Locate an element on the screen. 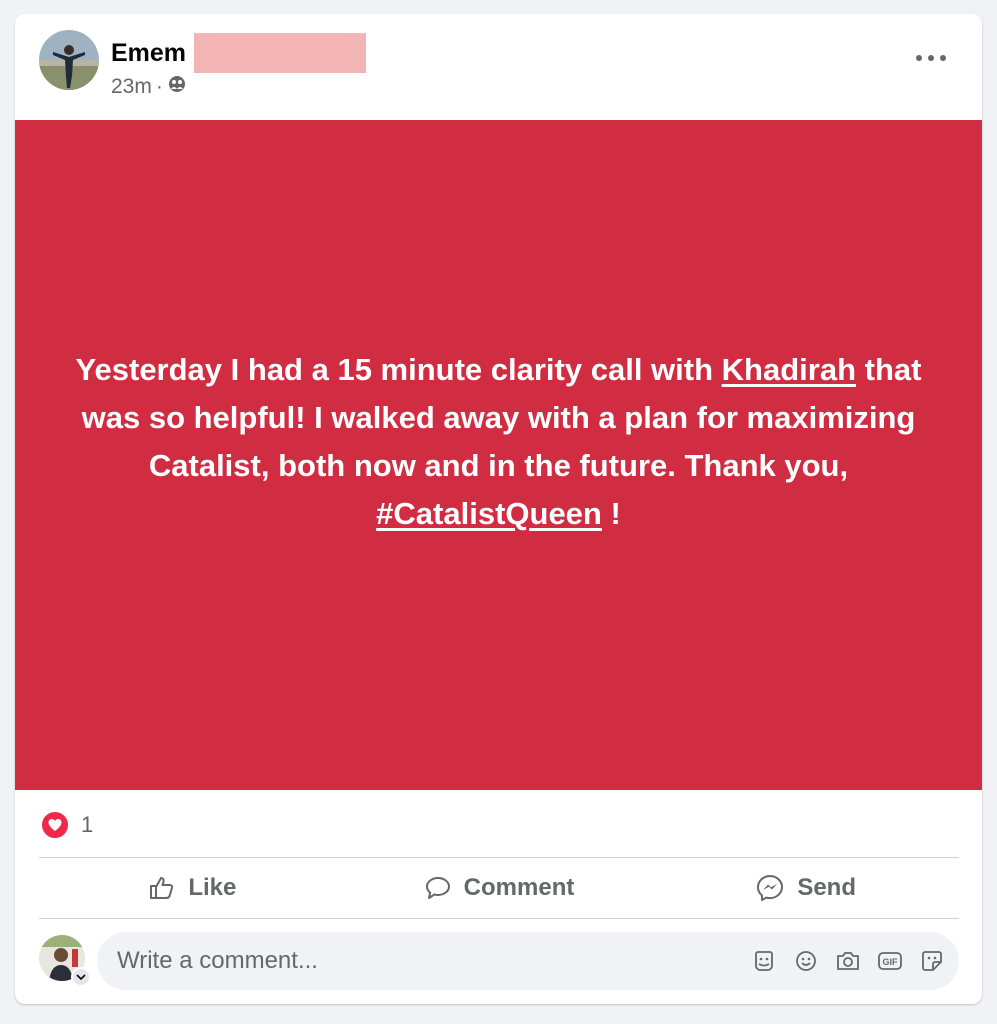 The width and height of the screenshot is (997, 1024). like-button: Like is located at coordinates (192, 888).